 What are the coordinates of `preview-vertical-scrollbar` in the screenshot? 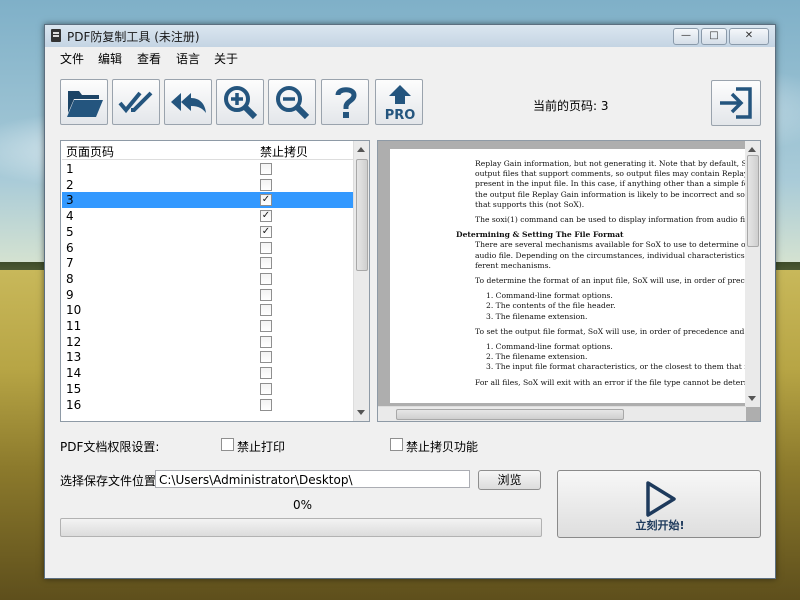 It's located at (752, 274).